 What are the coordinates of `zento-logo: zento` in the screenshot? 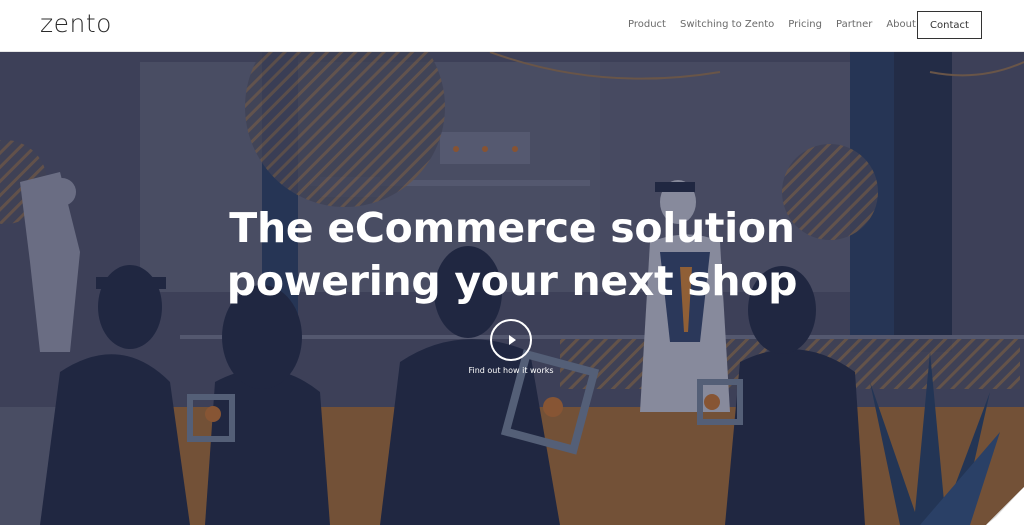 It's located at (76, 23).